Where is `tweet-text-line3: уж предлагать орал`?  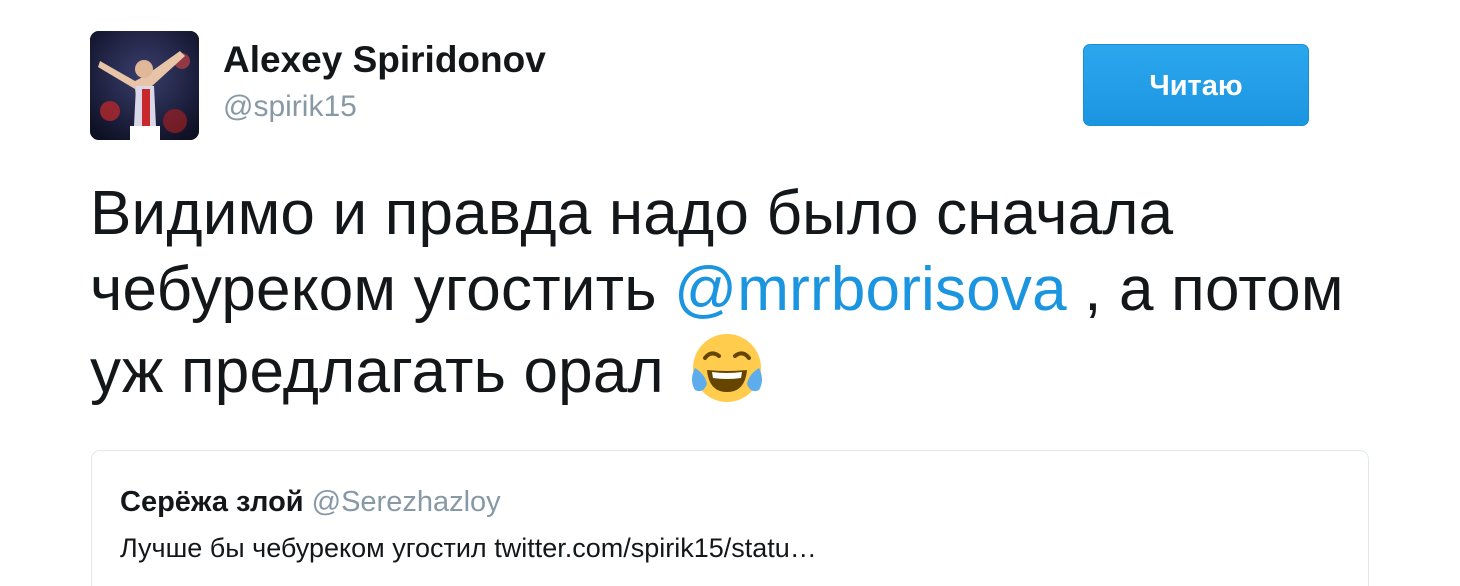 tweet-text-line3: уж предлагать орал is located at coordinates (386, 371).